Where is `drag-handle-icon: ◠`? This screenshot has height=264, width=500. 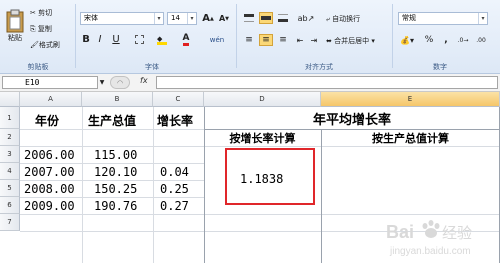 drag-handle-icon: ◠ is located at coordinates (120, 82).